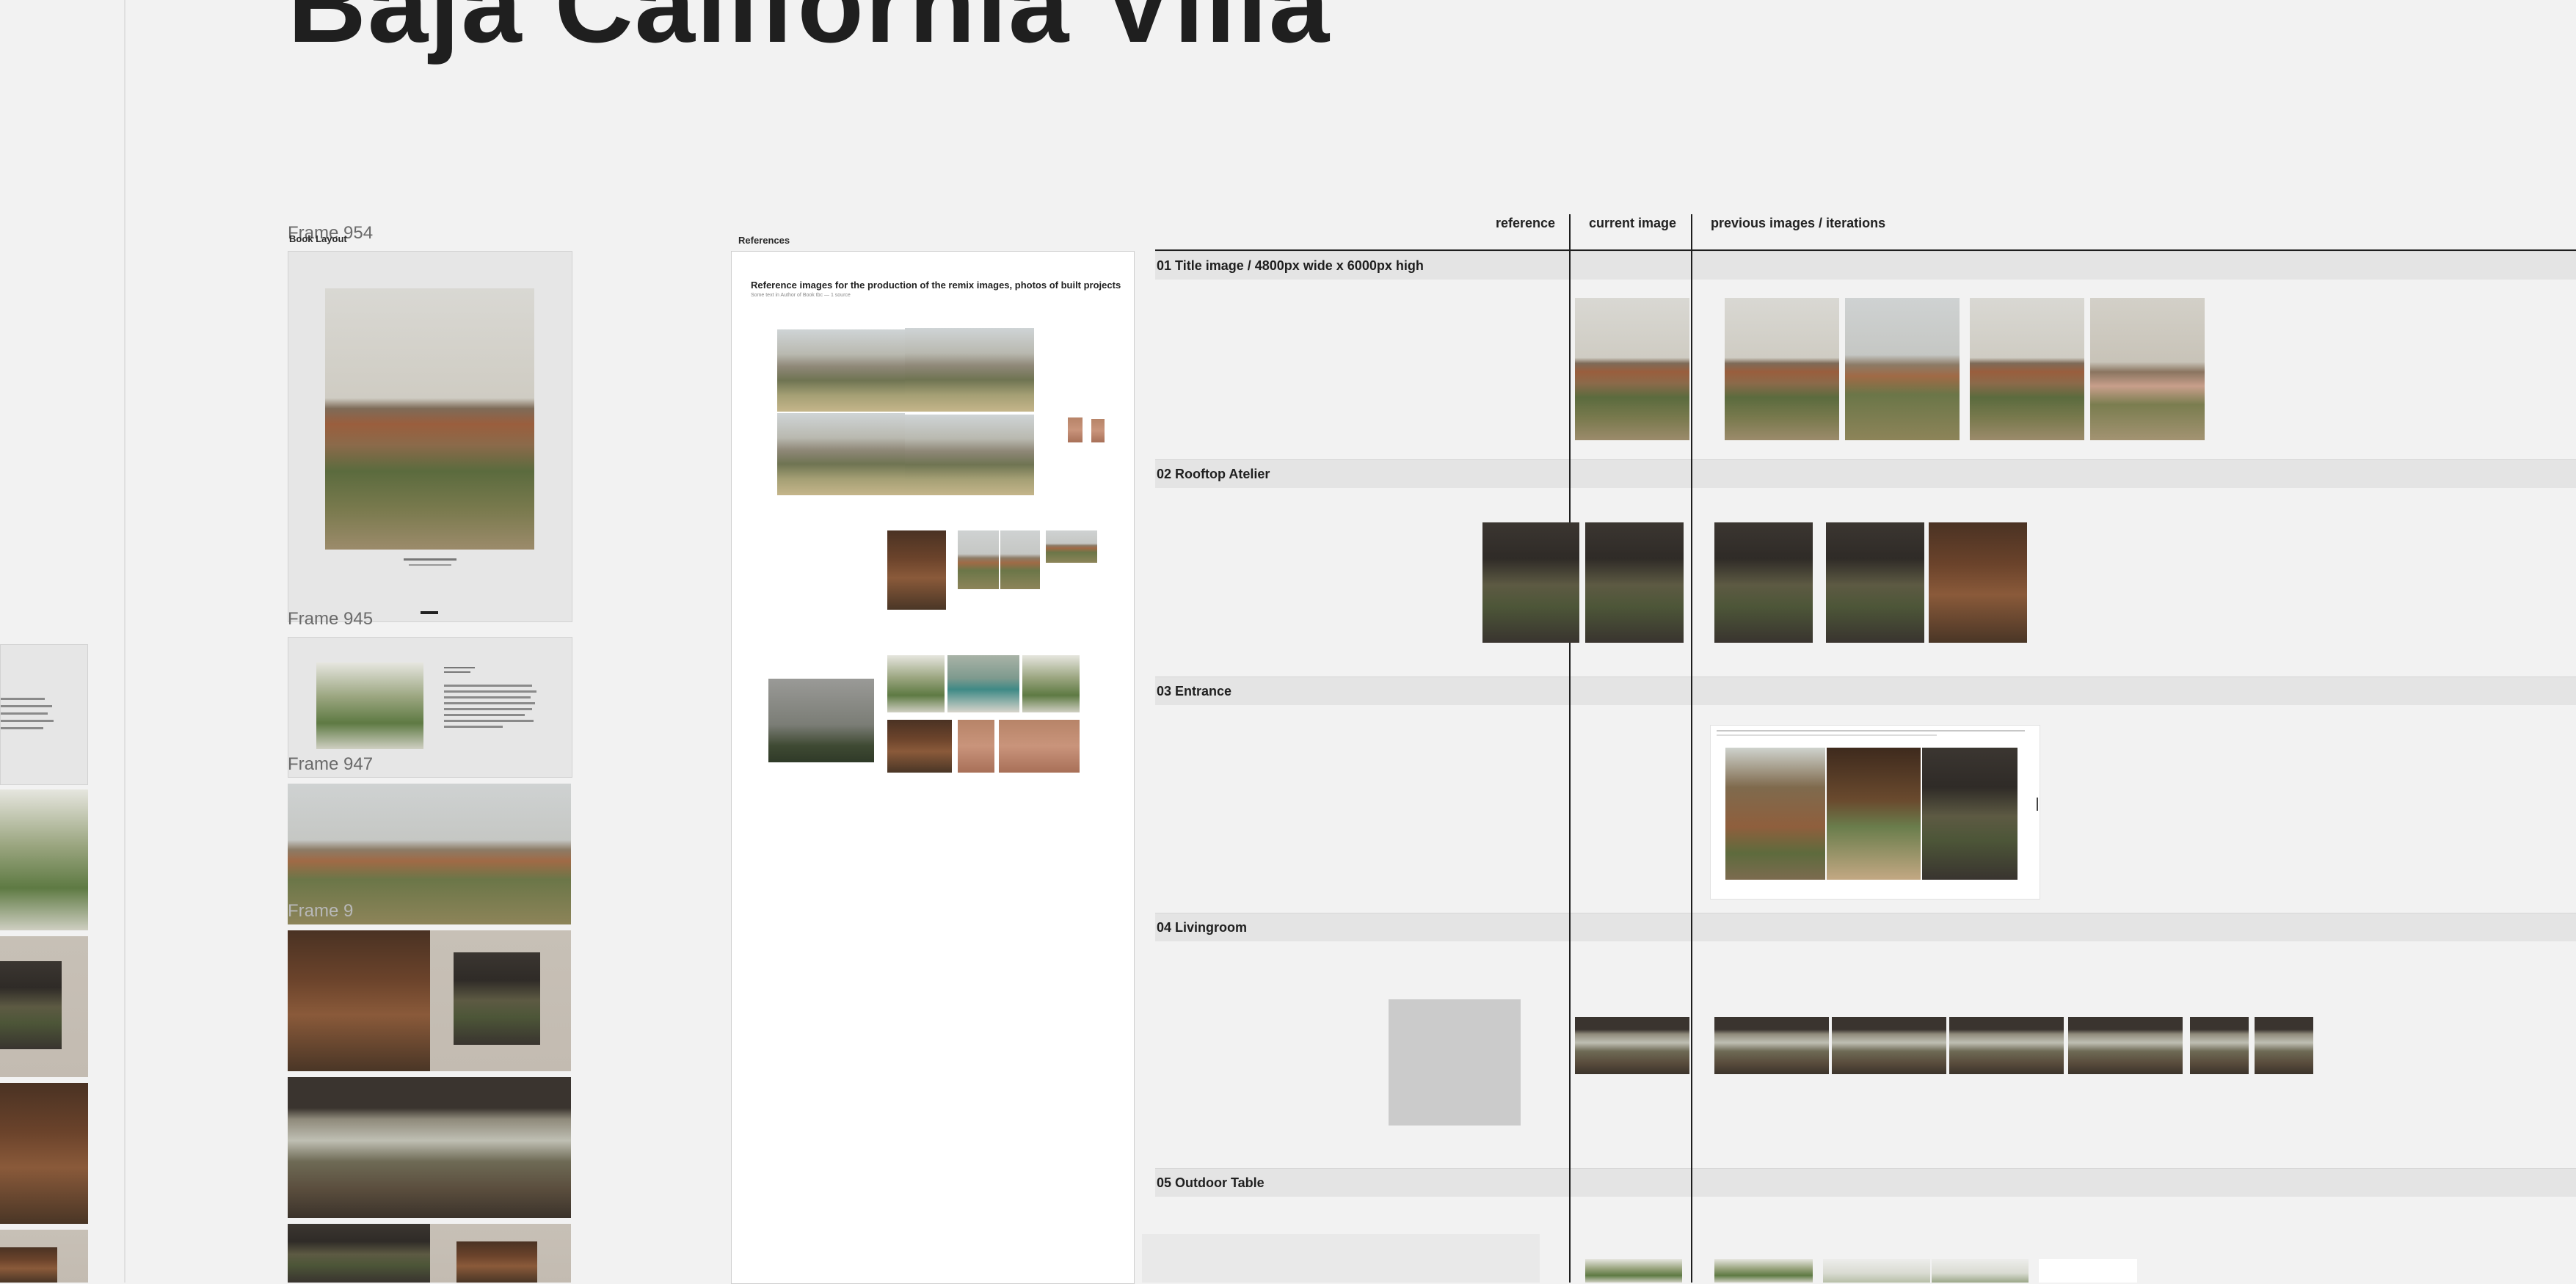 This screenshot has width=2576, height=1284. Describe the element at coordinates (429, 1253) in the screenshot. I see `frame-bottom-spread` at that location.